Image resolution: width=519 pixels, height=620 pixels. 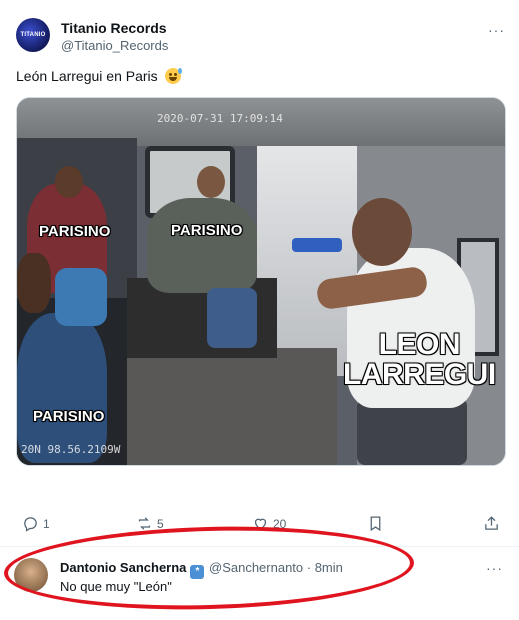 I want to click on reply-author-name: Dantonio Sancherna *, so click(x=132, y=569).